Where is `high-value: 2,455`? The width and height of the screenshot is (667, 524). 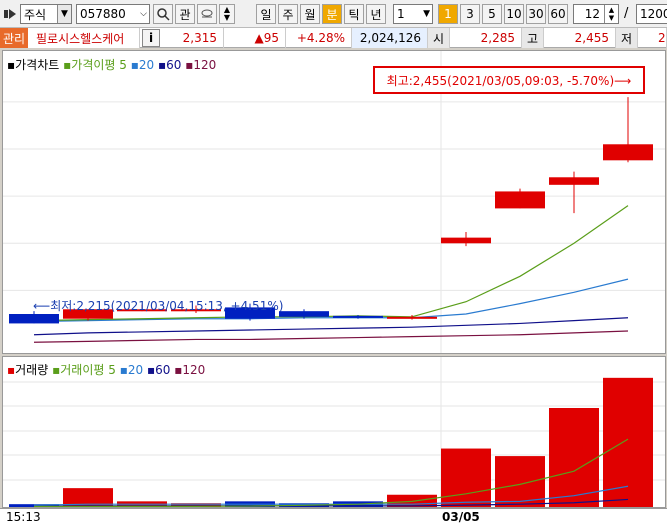 high-value: 2,455 is located at coordinates (580, 38).